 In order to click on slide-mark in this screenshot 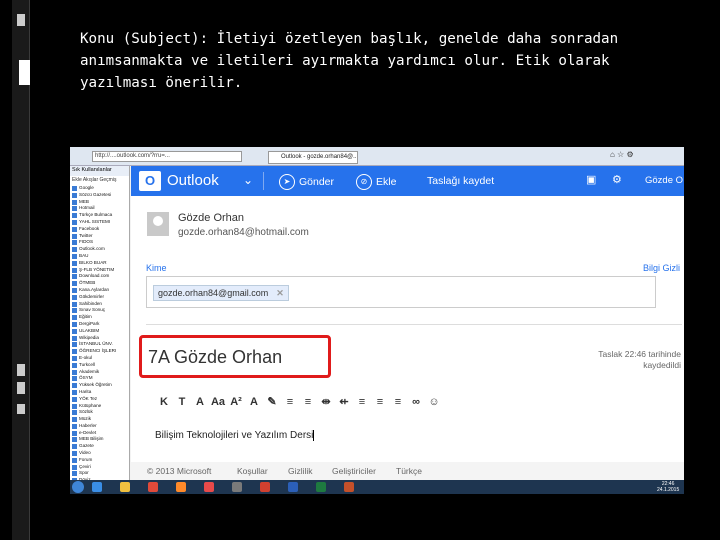, I will do `click(21, 20)`.